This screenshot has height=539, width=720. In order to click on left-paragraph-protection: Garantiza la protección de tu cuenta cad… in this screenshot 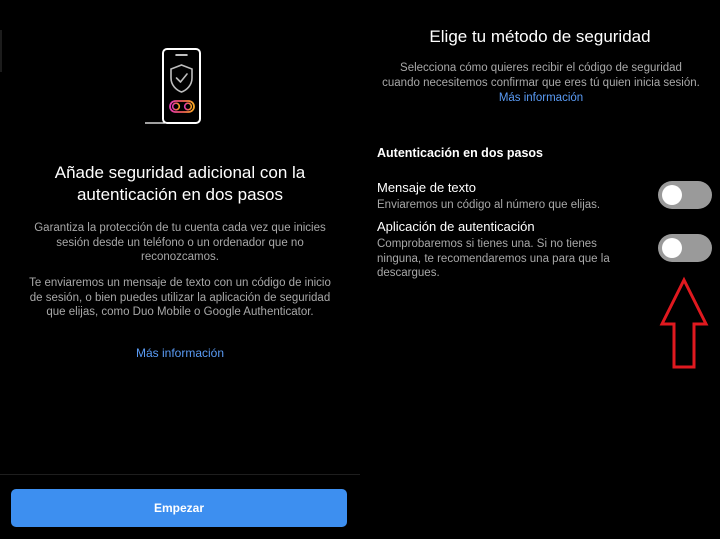, I will do `click(180, 242)`.